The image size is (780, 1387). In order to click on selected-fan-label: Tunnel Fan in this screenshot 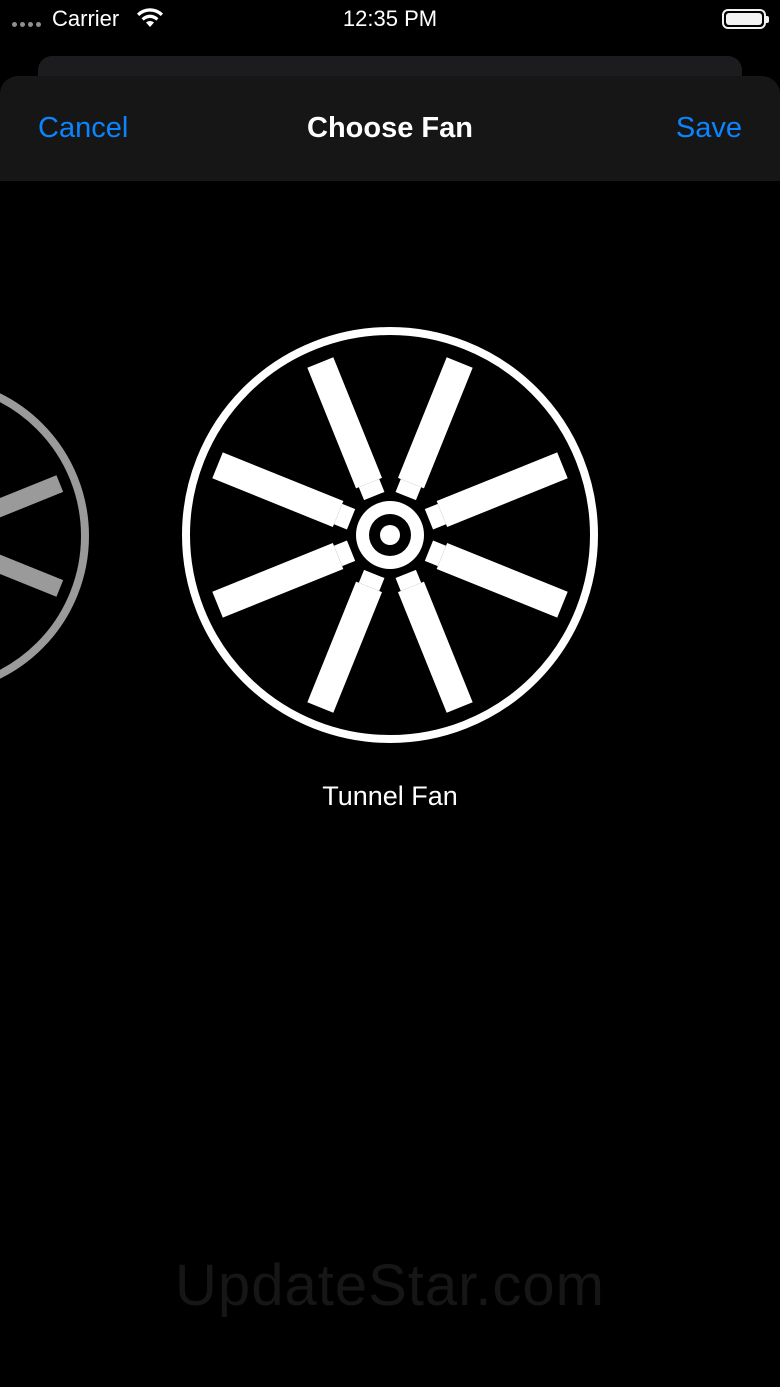, I will do `click(390, 796)`.